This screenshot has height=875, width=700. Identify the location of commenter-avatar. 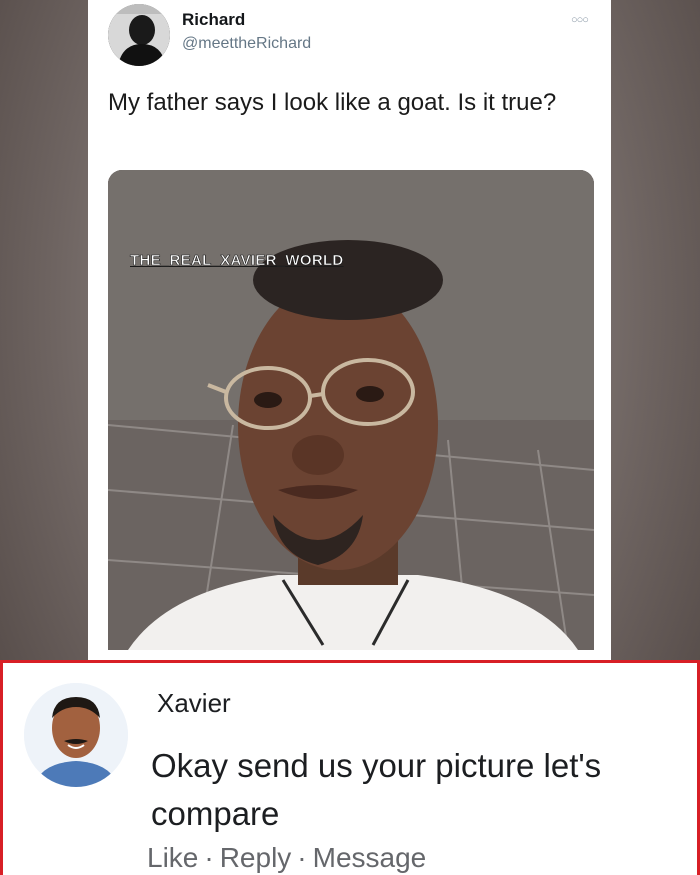
(76, 735).